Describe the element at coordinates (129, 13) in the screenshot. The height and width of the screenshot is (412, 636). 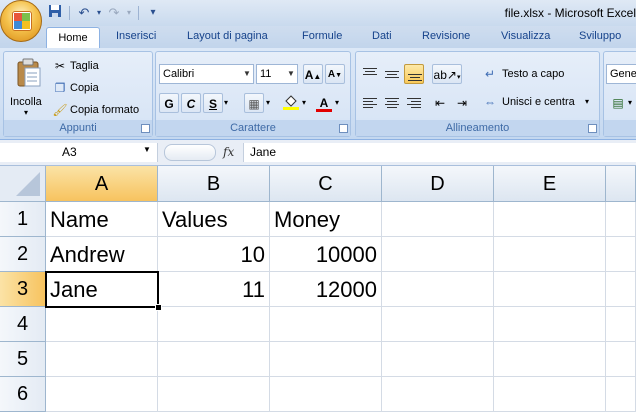
I see `redo-dropdown-icon: ▾` at that location.